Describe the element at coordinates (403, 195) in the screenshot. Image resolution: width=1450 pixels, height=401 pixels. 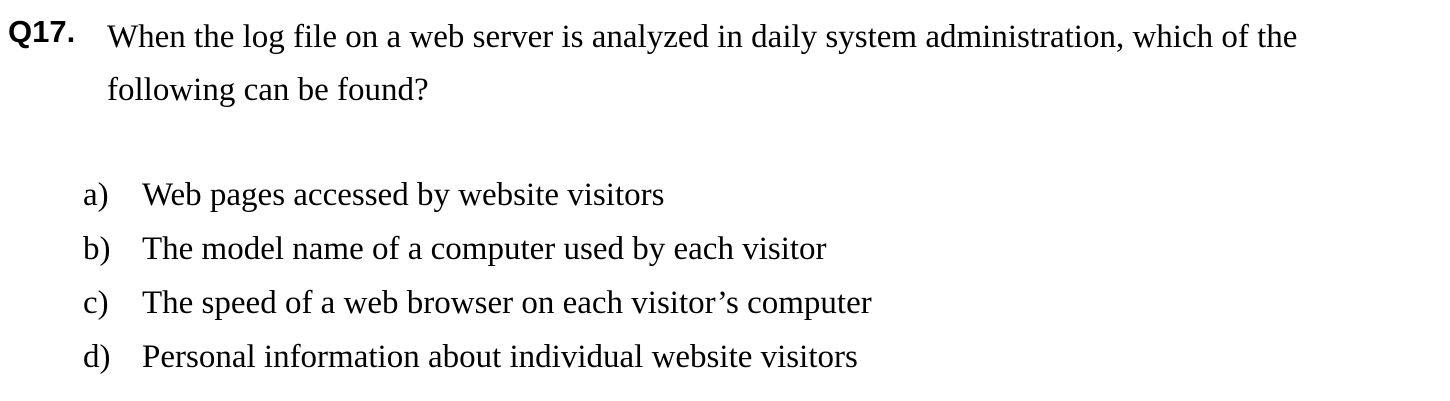
I see `option-text: Web pages accessed by website visitors` at that location.